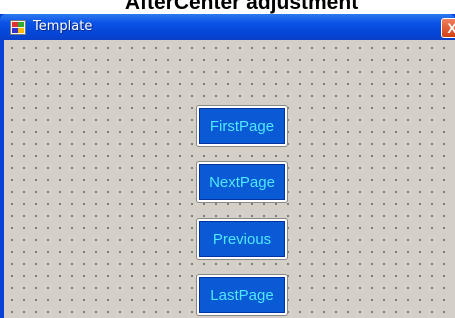  I want to click on first-page-button: FirstPage, so click(242, 126).